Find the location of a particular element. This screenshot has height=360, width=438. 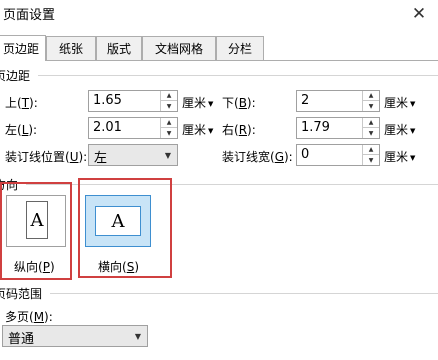

pages-section-label: 页码范围 is located at coordinates (21, 294).